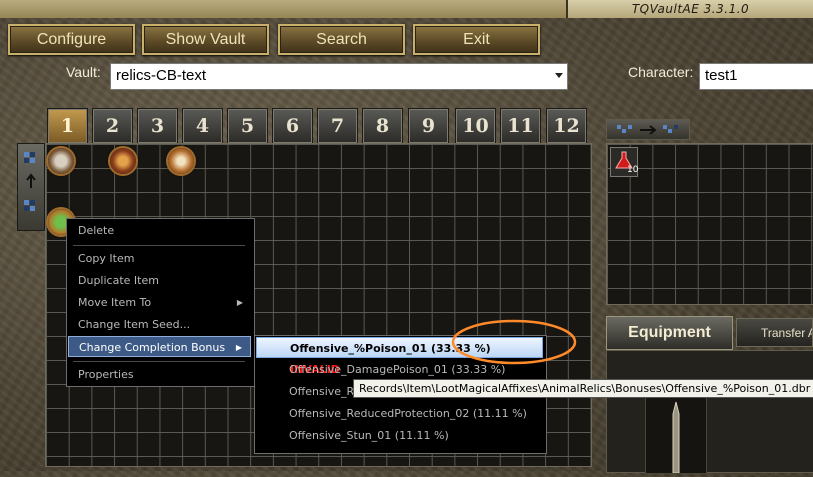 The width and height of the screenshot is (813, 477). What do you see at coordinates (159, 374) in the screenshot?
I see `menu-item-properties: Properties` at bounding box center [159, 374].